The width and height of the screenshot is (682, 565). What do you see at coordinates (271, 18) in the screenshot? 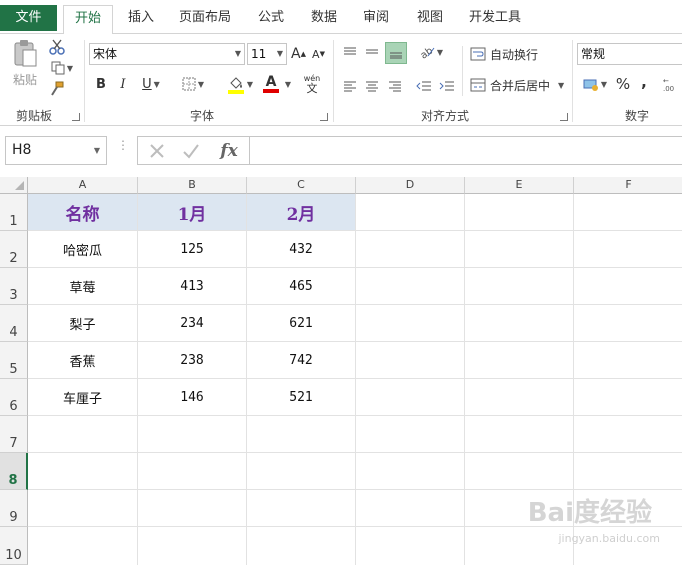
I see `tab-formulas: 公式` at bounding box center [271, 18].